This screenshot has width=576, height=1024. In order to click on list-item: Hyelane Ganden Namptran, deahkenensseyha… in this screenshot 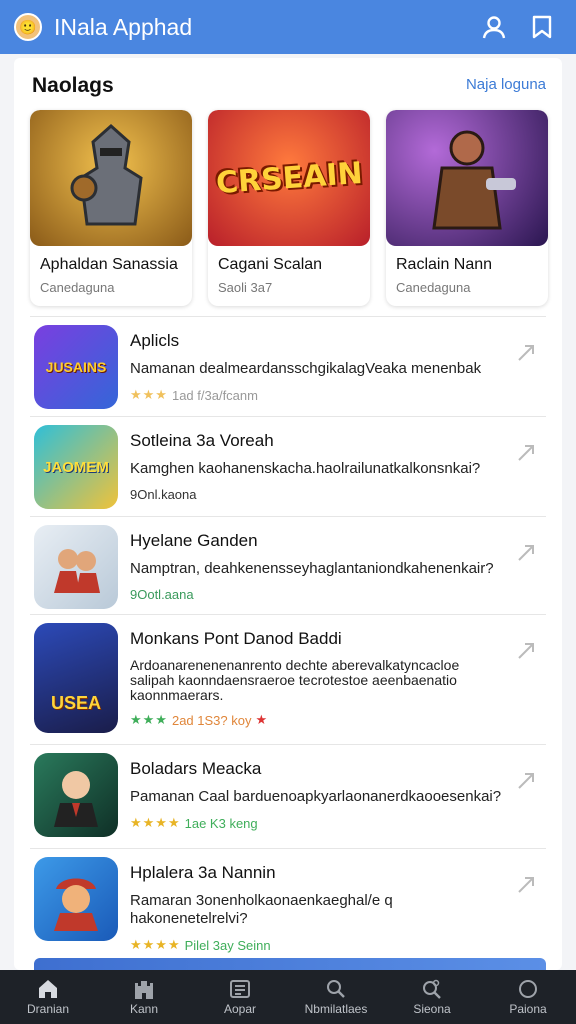, I will do `click(288, 565)`.